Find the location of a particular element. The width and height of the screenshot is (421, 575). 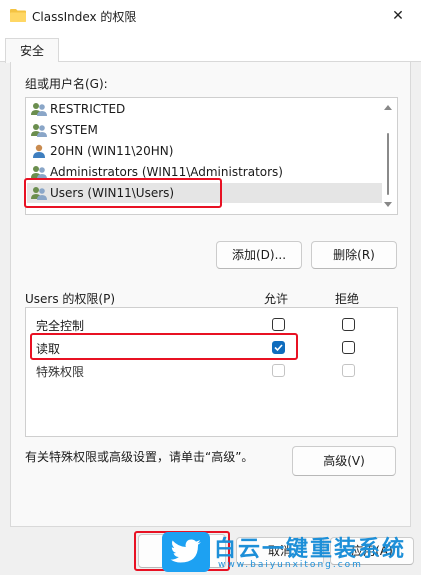

list-item-system: SYSTEM is located at coordinates (204, 130).